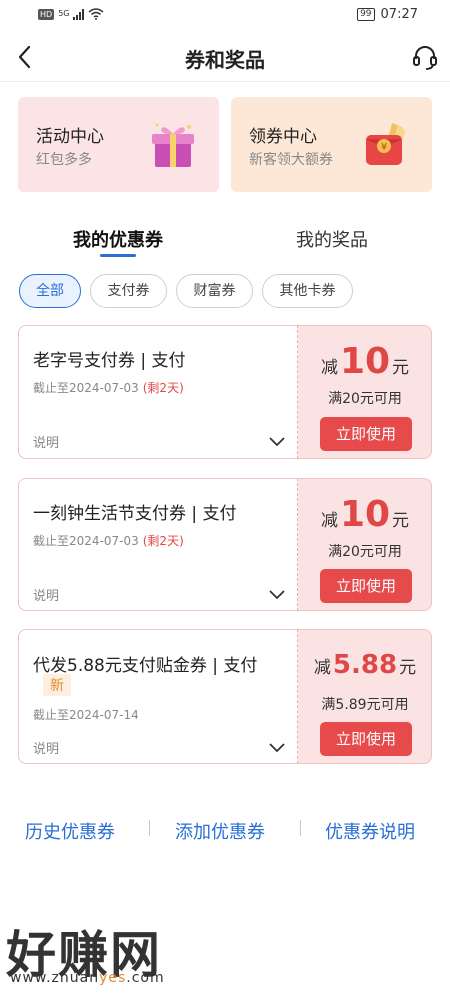 The height and width of the screenshot is (1000, 450). Describe the element at coordinates (225, 16) in the screenshot. I see `status-bar: HD 5G 99 07:27` at that location.